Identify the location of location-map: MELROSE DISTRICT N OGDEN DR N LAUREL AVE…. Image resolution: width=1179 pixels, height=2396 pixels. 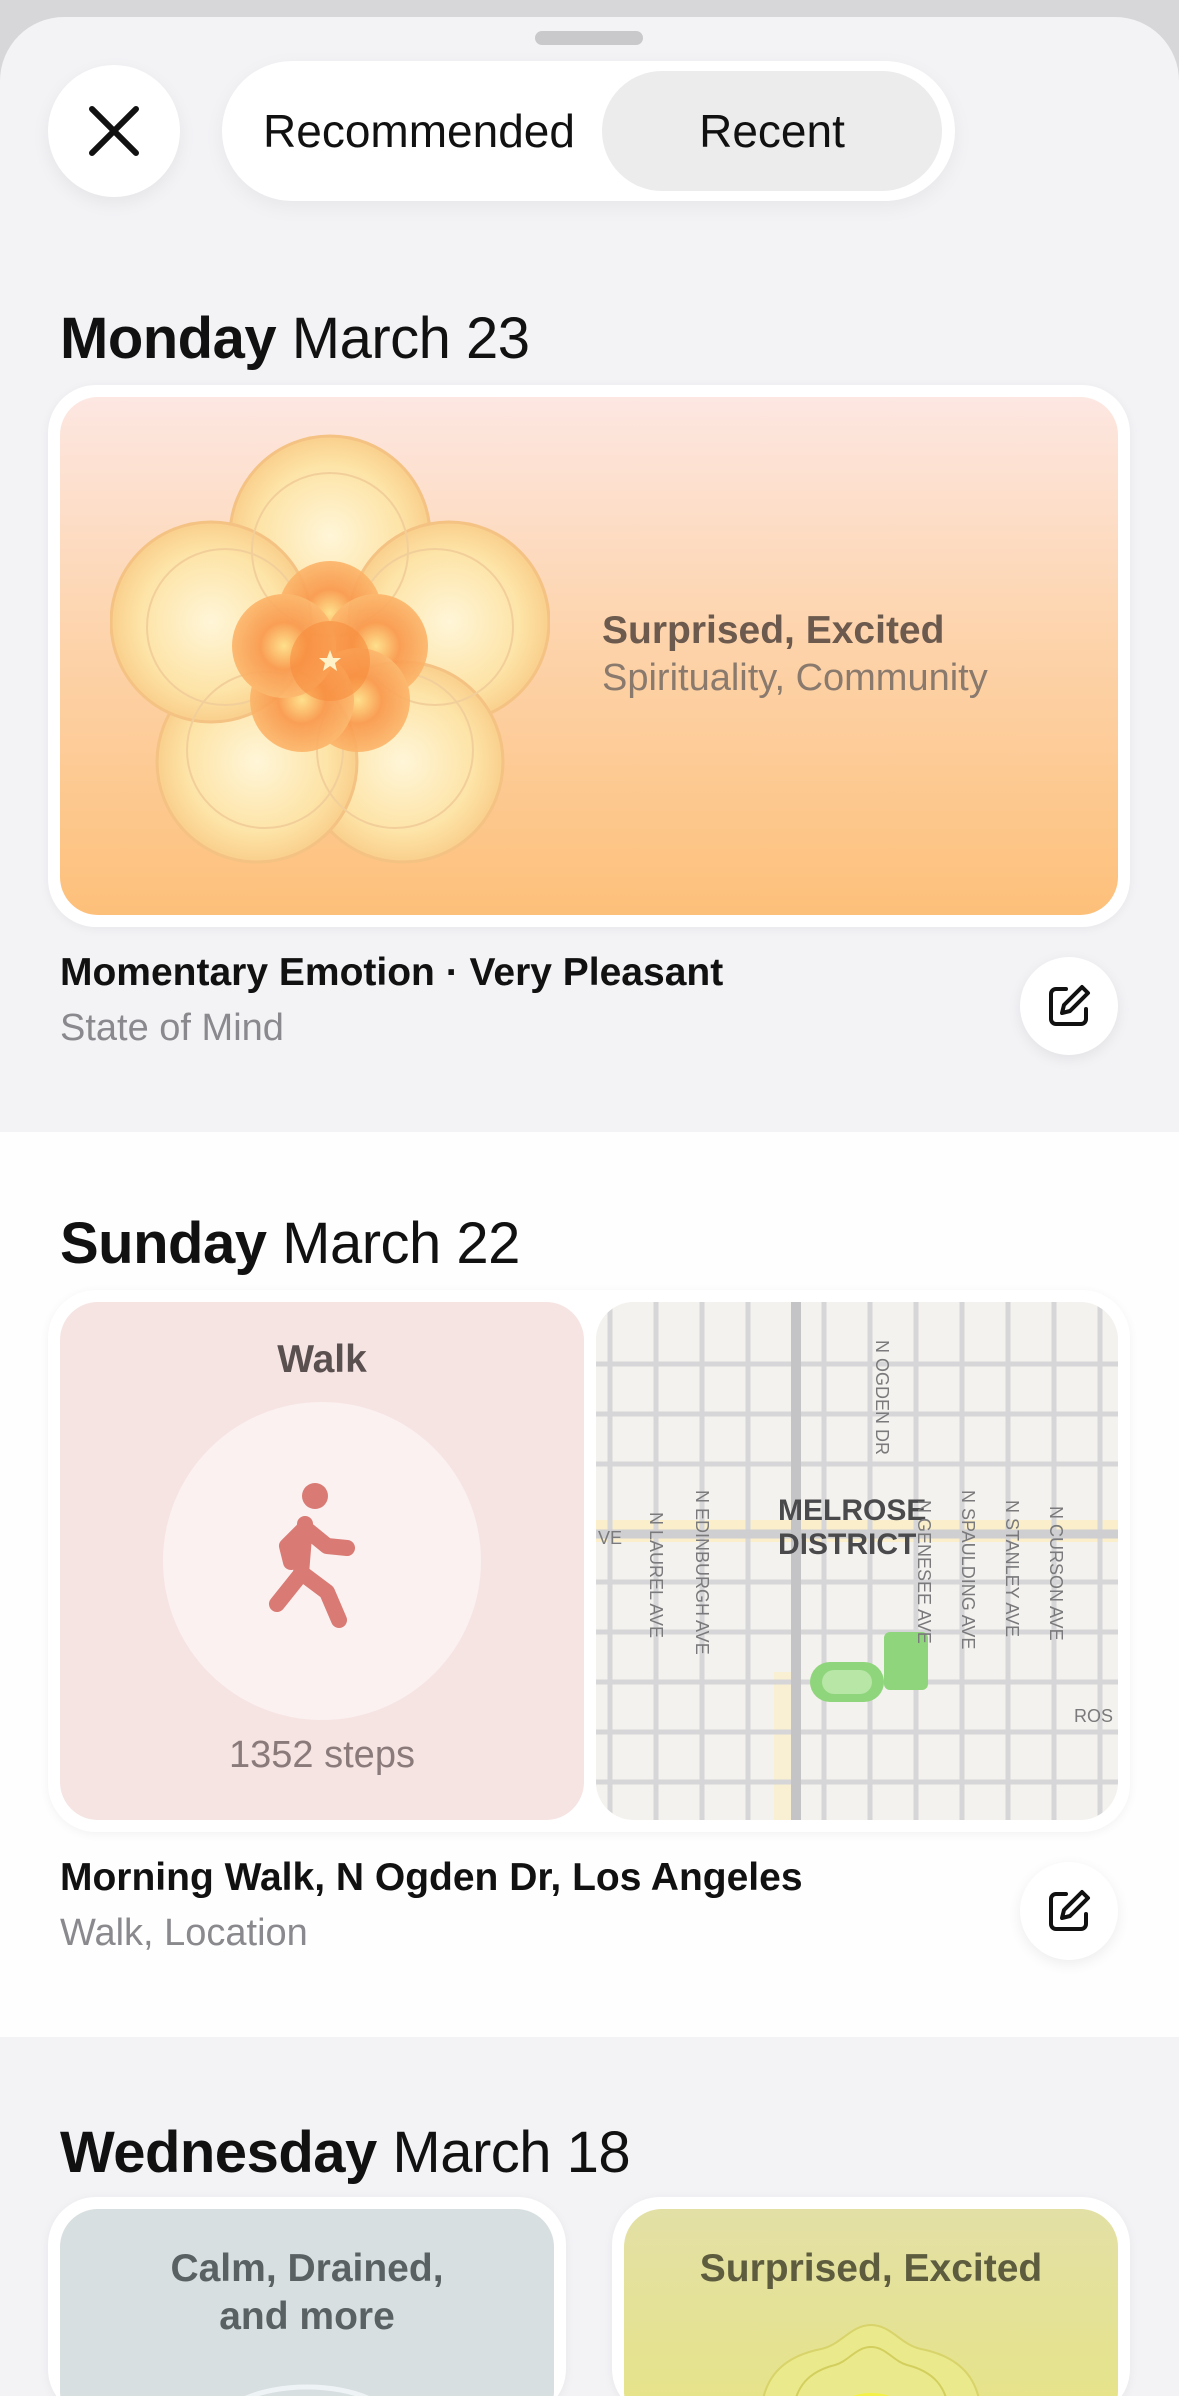
(857, 1561).